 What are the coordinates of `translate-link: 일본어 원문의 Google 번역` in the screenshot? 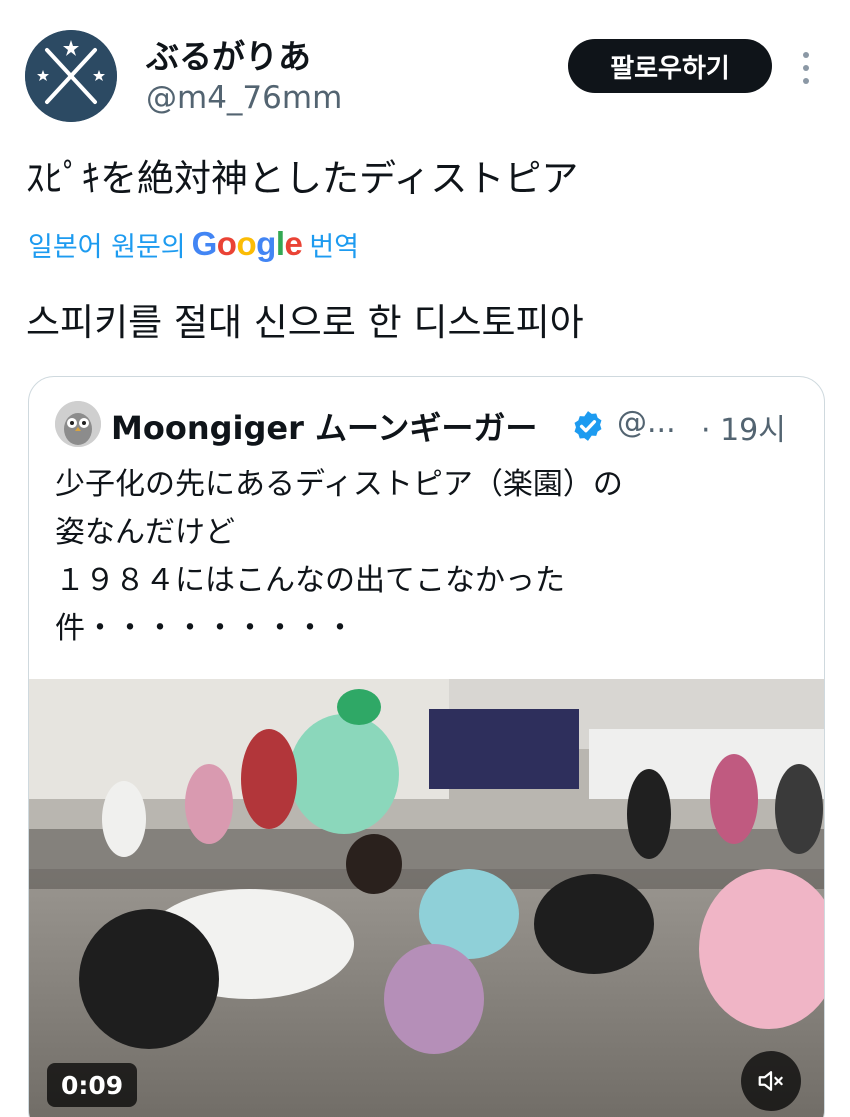 It's located at (193, 244).